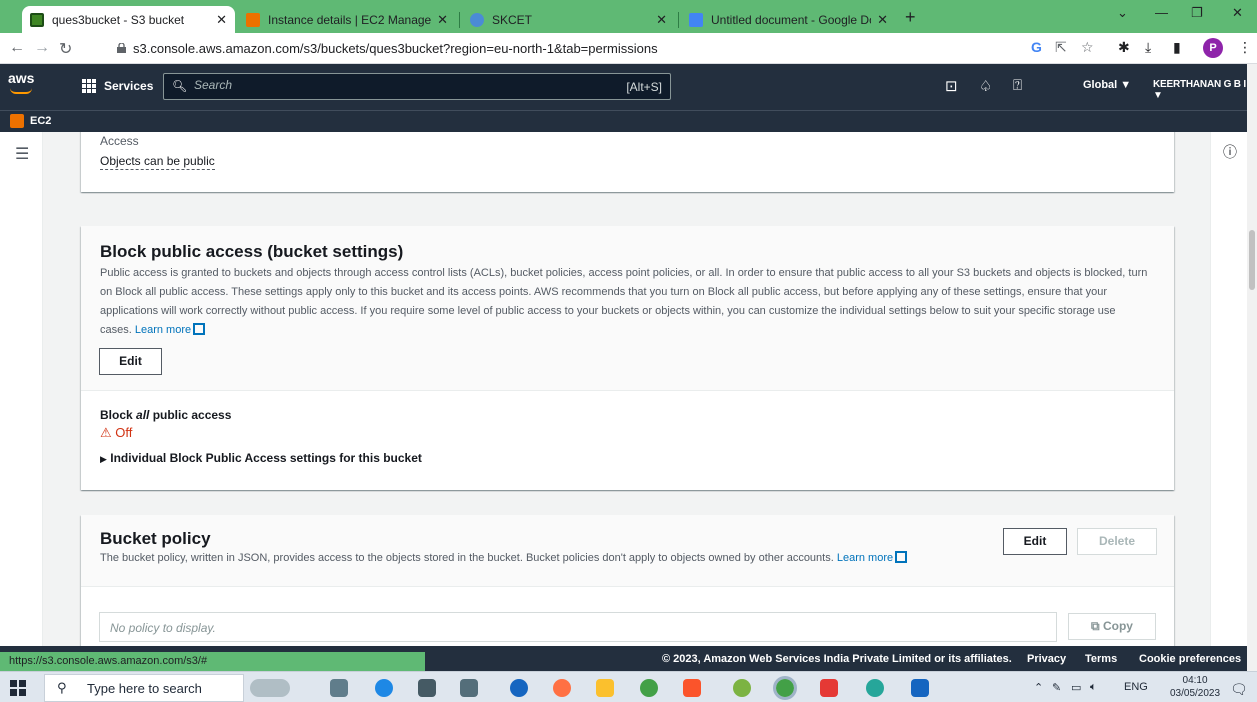 Image resolution: width=1257 pixels, height=702 pixels. I want to click on aws-search-input, so click(379, 85).